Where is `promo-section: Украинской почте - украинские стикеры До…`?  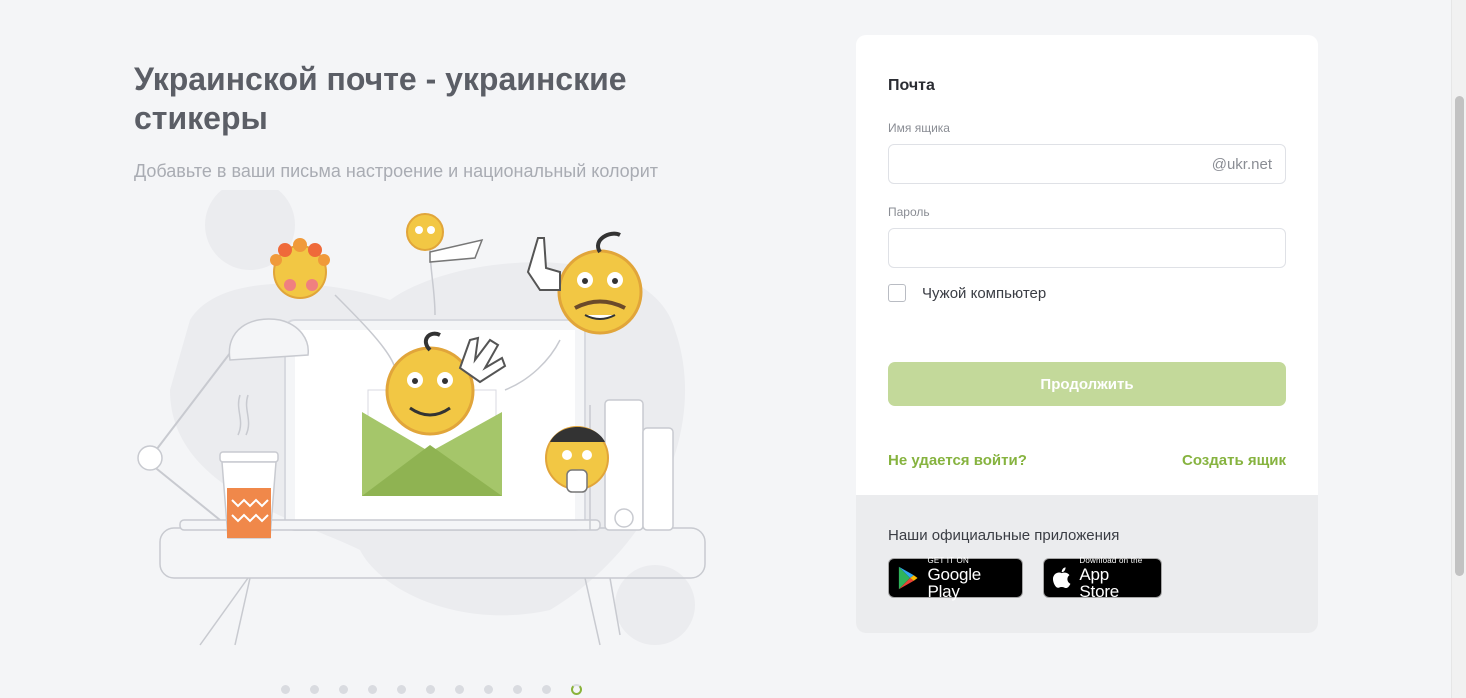
promo-section: Украинской почте - украинские стикеры До… is located at coordinates (434, 121).